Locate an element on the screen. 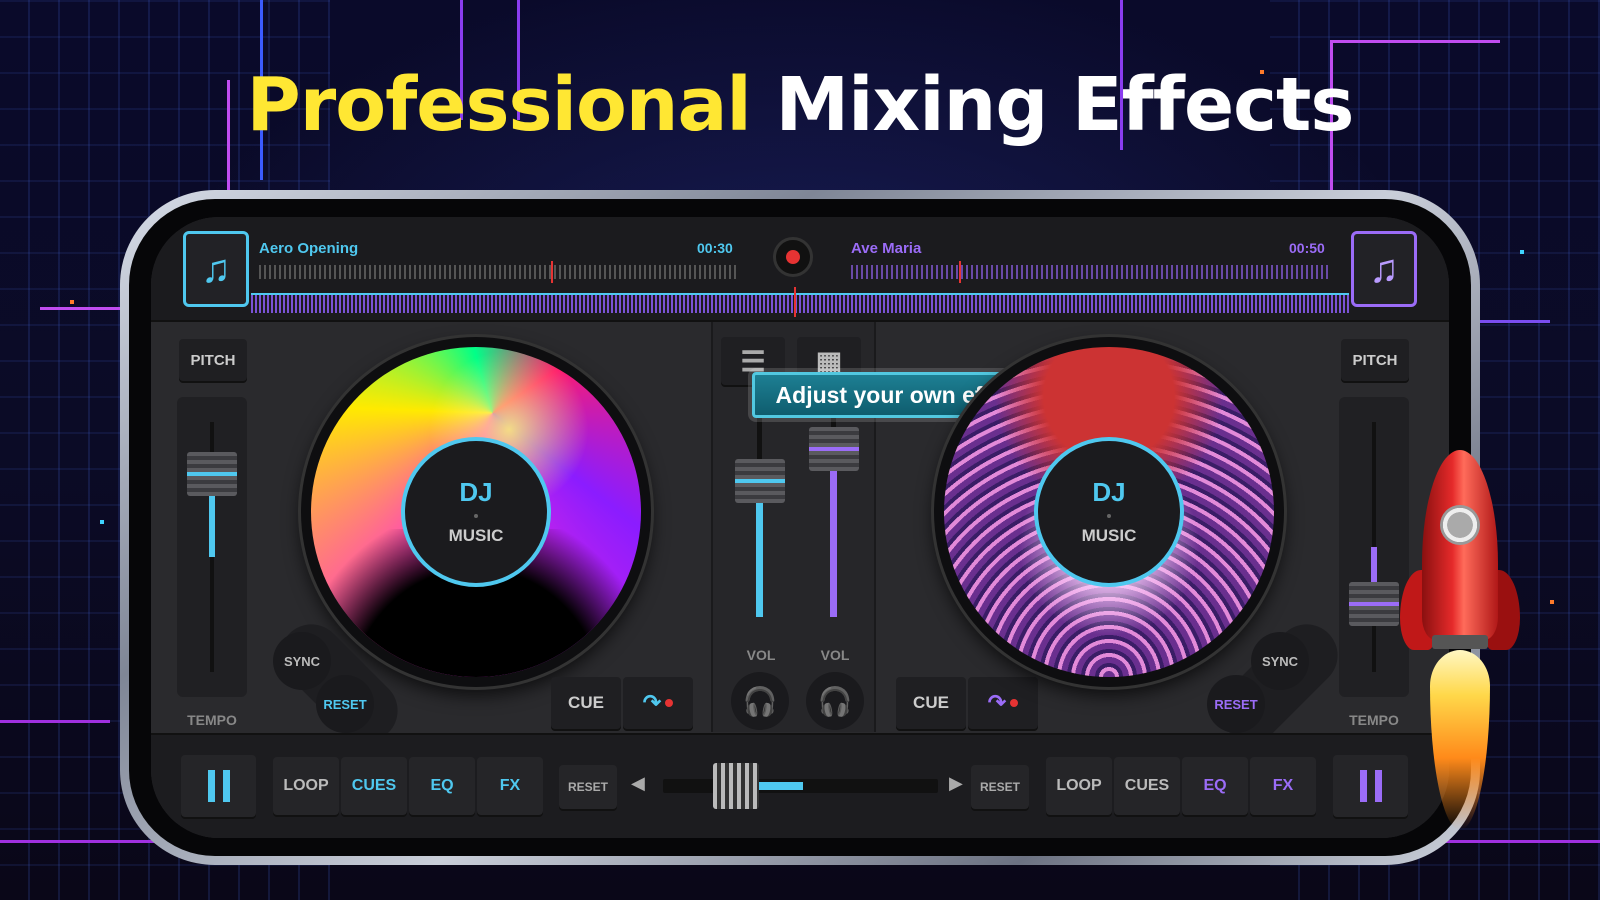 This screenshot has width=1600, height=900. deck-b-playhead is located at coordinates (960, 272).